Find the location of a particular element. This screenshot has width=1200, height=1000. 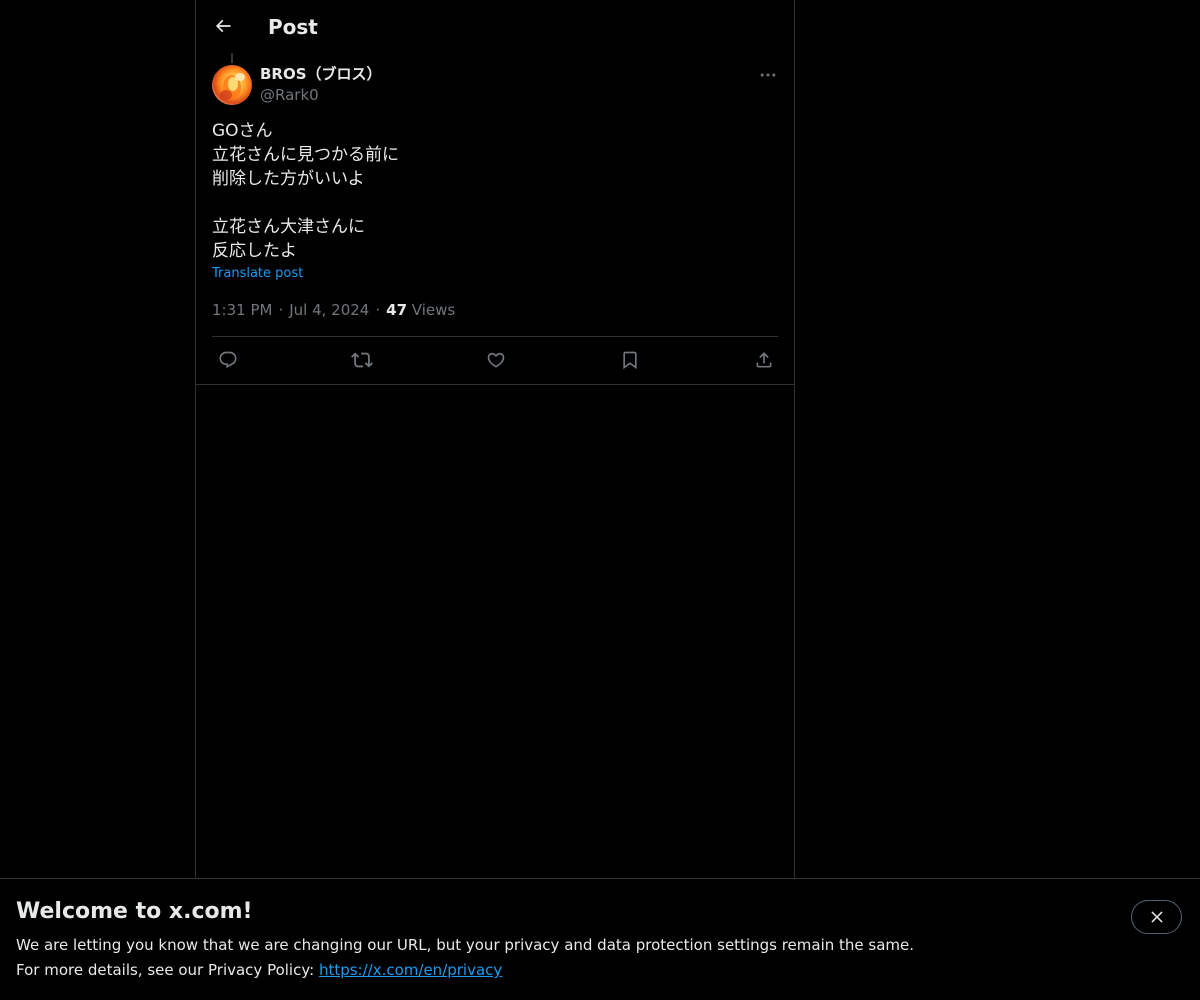

avatar-image is located at coordinates (232, 86).